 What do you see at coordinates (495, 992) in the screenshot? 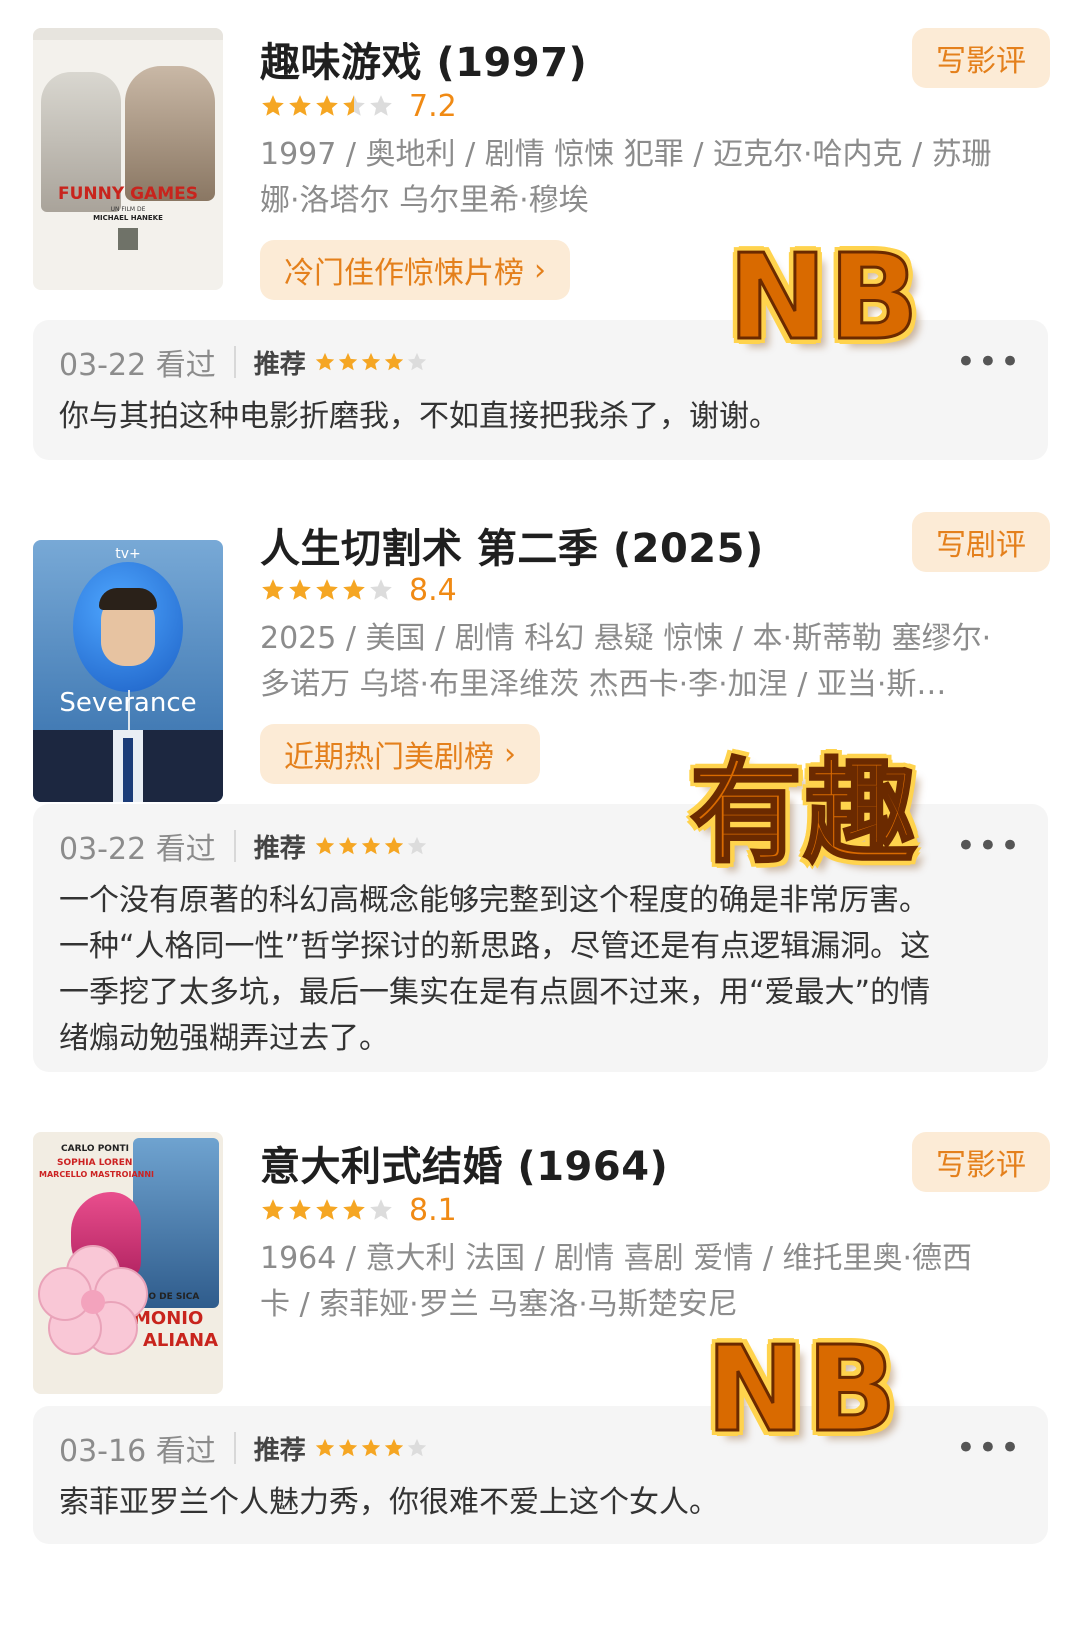
I see `comment-line: 一季挖了太多坑，最后一集实在是有点圆不过来，用“爱最大”的情` at bounding box center [495, 992].